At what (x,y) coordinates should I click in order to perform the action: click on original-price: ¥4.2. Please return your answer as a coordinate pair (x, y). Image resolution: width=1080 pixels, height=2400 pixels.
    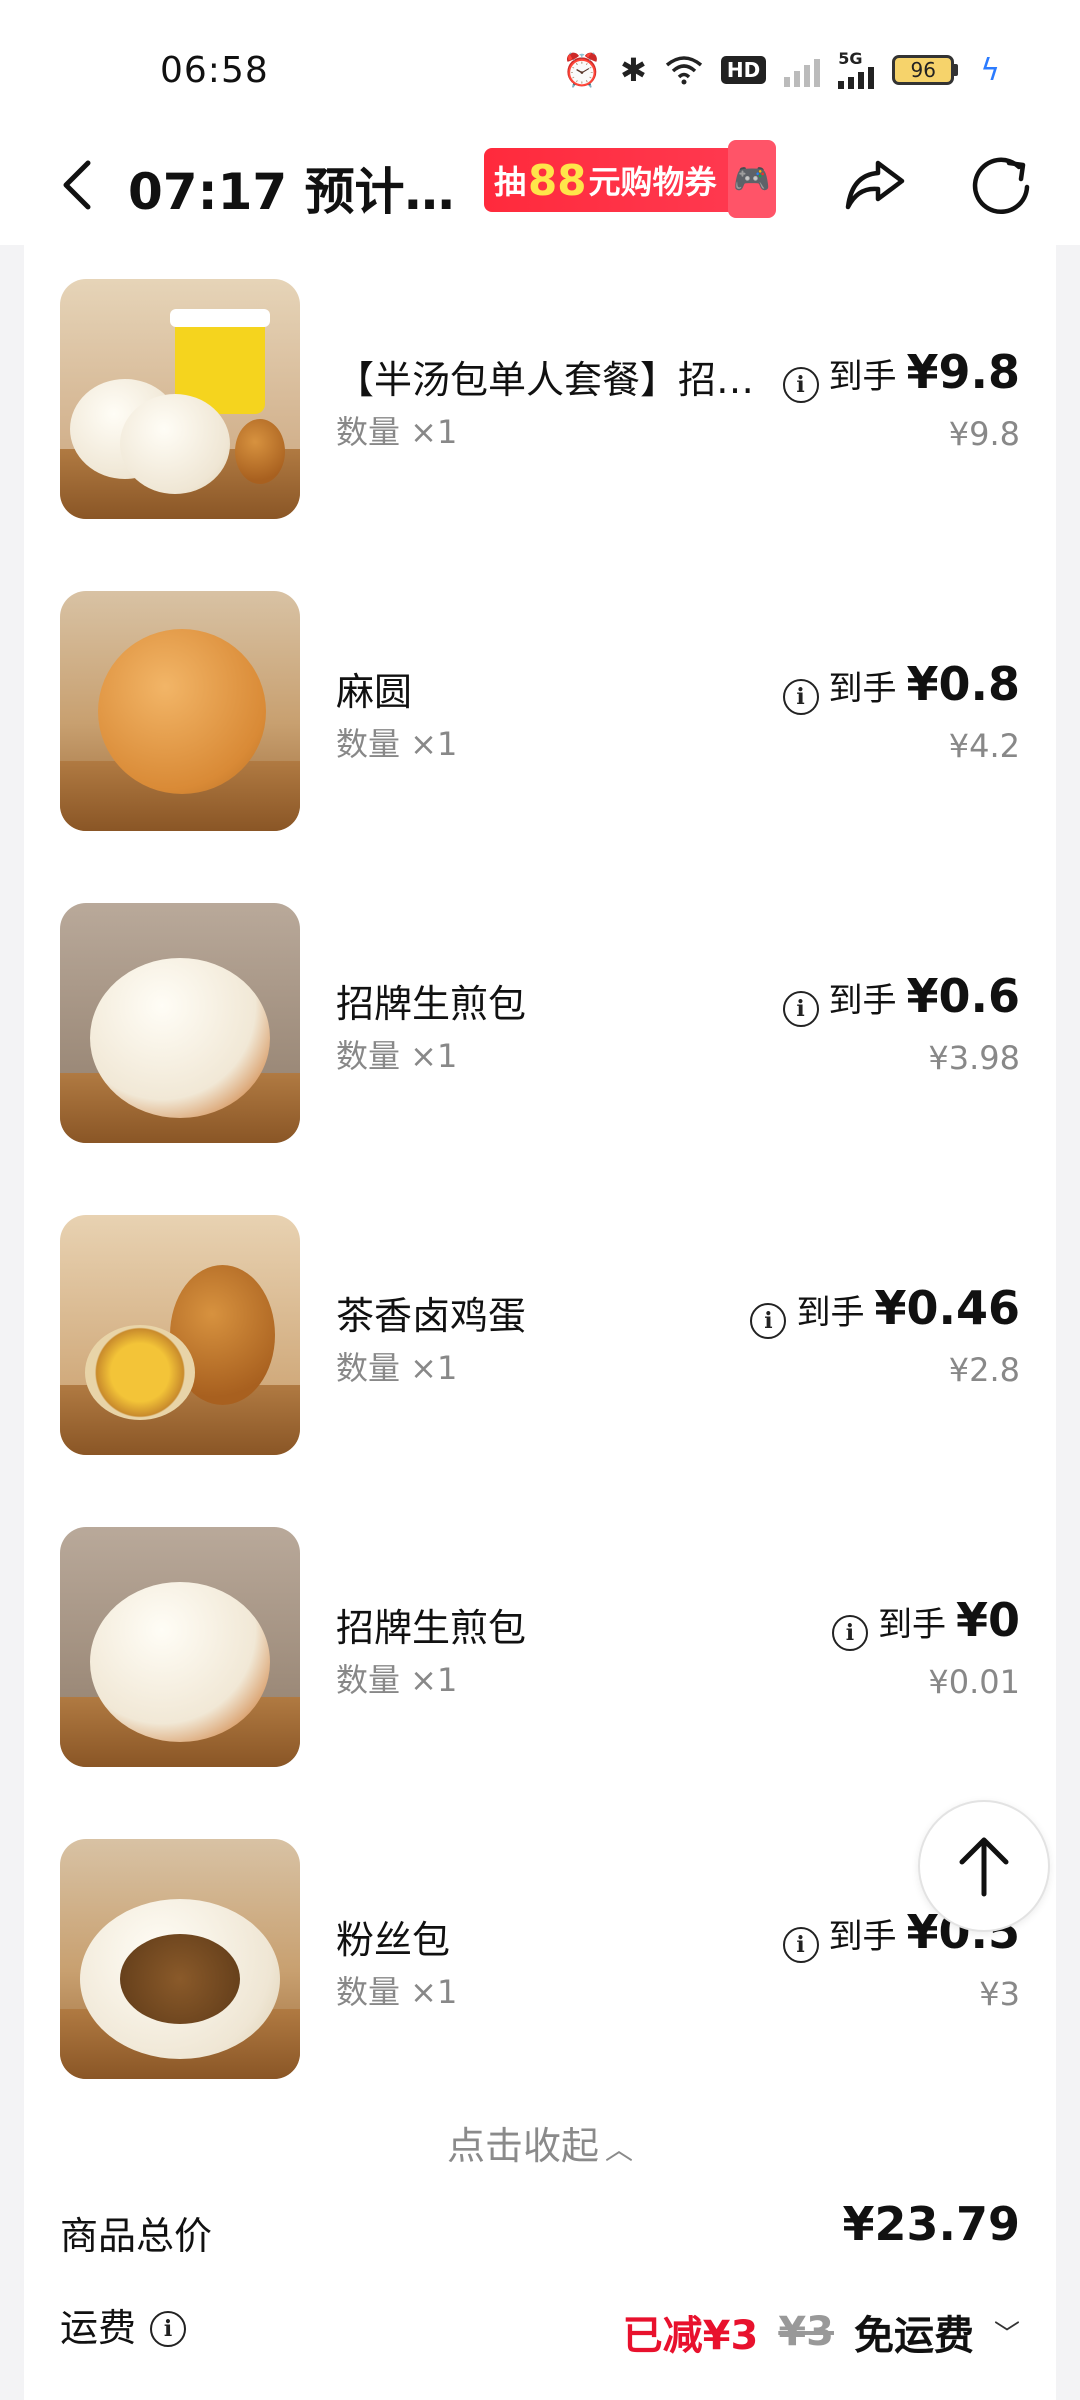
    Looking at the image, I should click on (984, 746).